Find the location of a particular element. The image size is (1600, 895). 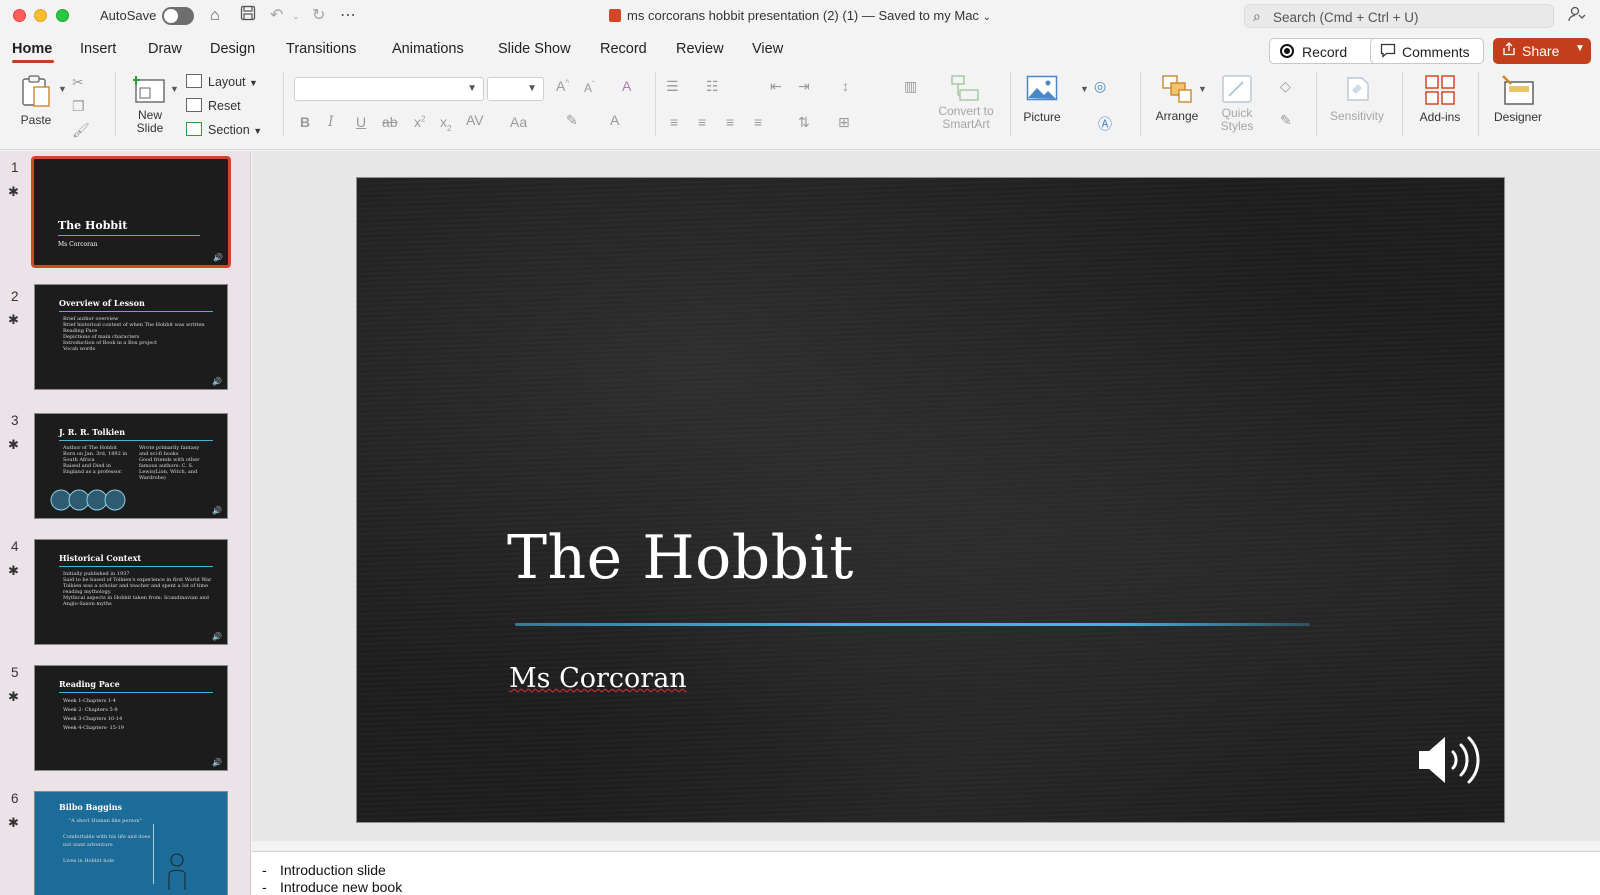

addins-button: Add-ins is located at coordinates (1440, 99).